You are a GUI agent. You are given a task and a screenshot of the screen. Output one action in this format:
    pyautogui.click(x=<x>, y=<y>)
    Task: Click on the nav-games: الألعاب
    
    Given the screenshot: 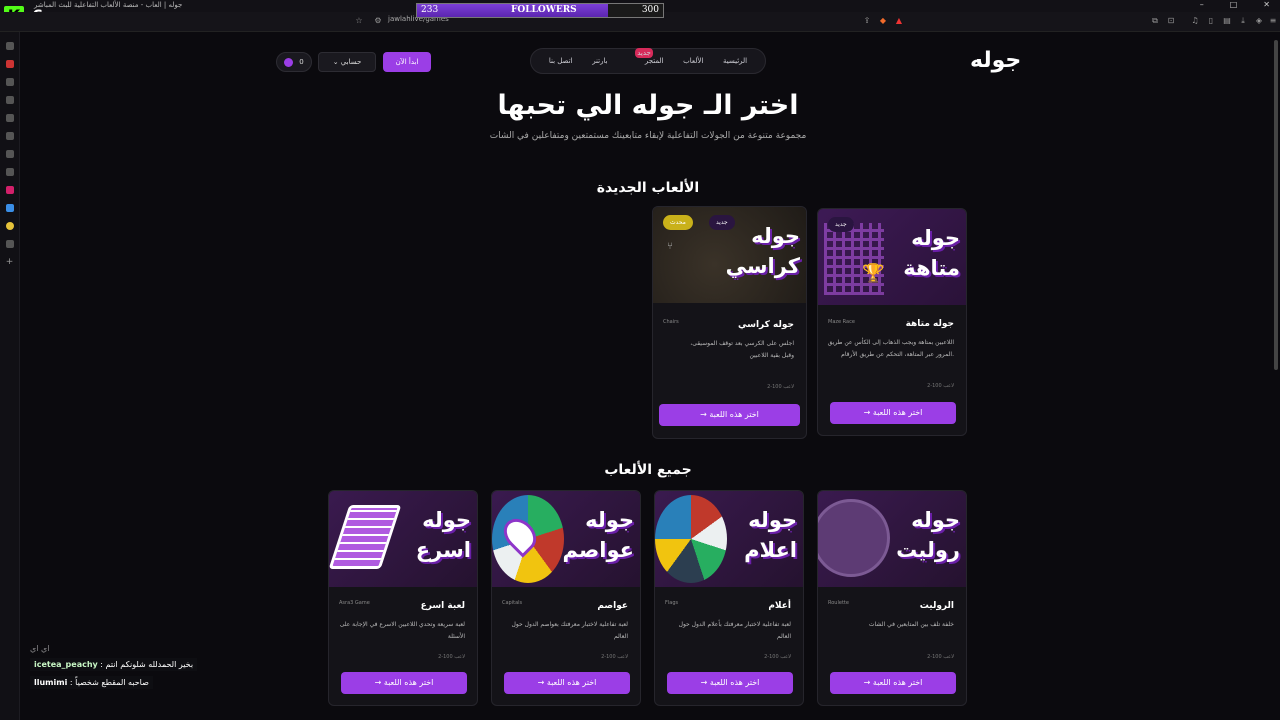 What is the action you would take?
    pyautogui.click(x=693, y=61)
    